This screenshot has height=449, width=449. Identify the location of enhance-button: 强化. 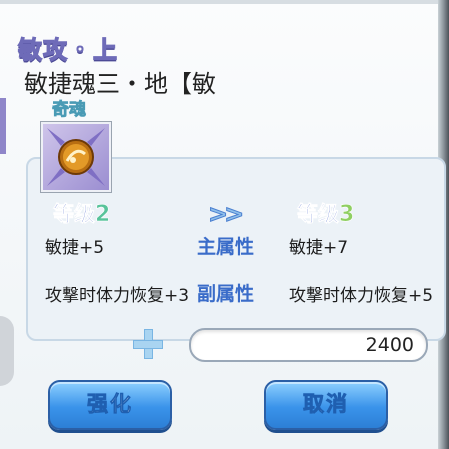
(110, 405).